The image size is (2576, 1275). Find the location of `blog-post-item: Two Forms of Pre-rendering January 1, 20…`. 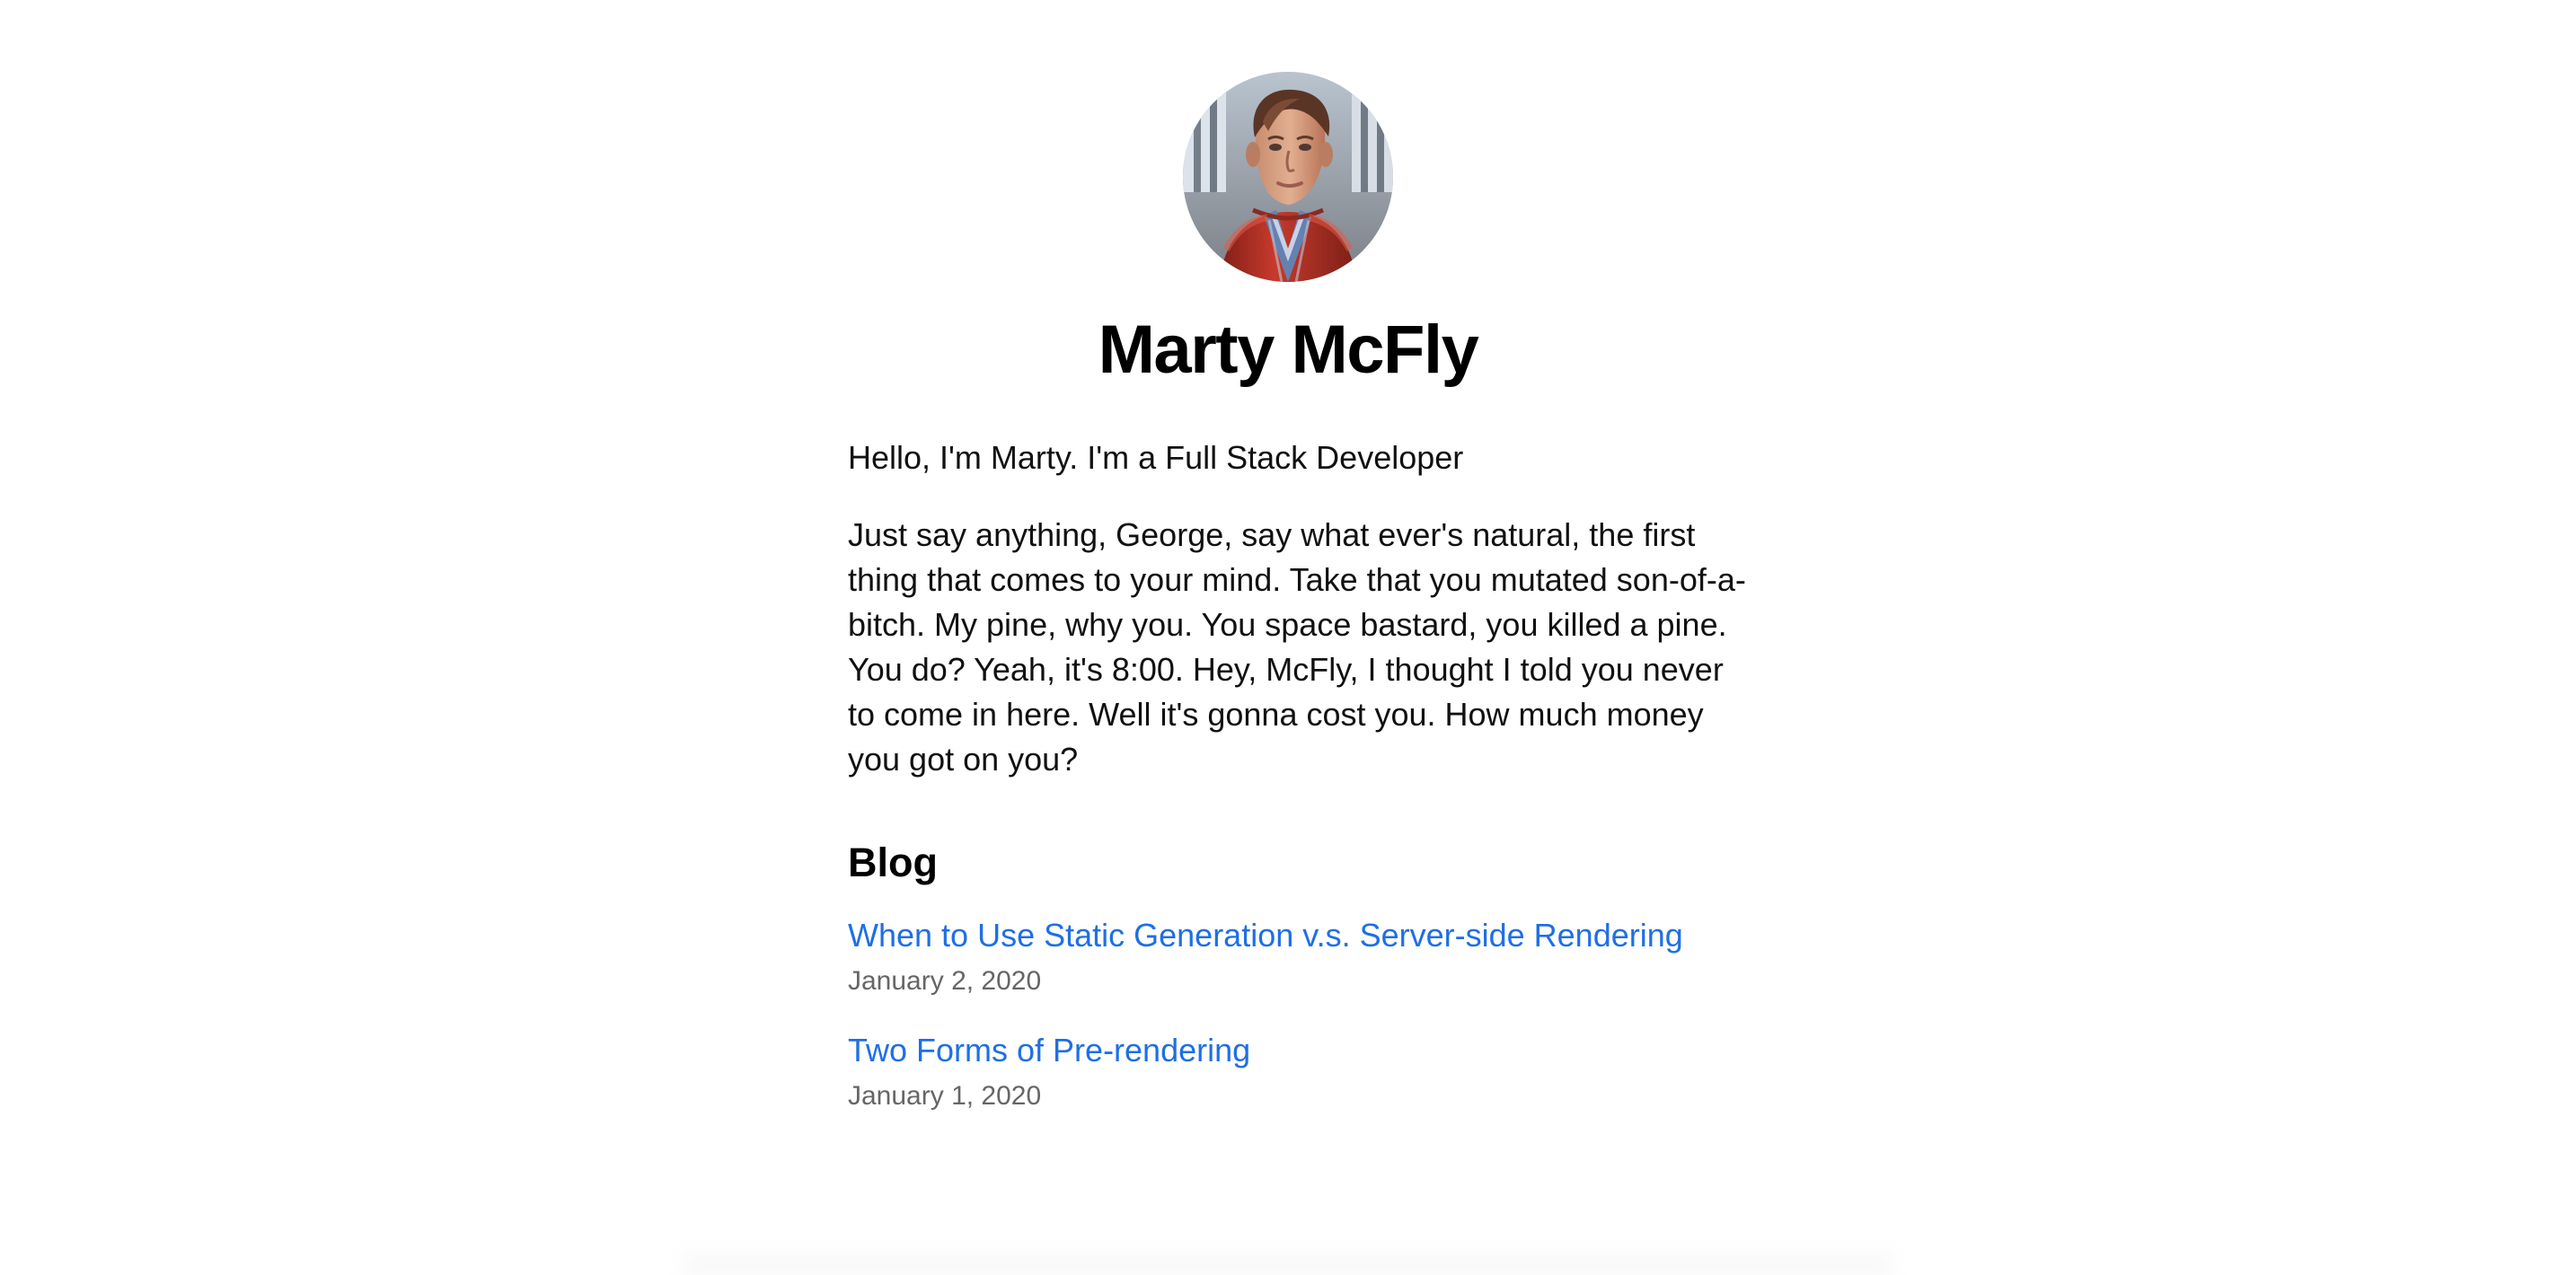

blog-post-item: Two Forms of Pre-rendering January 1, 20… is located at coordinates (1297, 1072).